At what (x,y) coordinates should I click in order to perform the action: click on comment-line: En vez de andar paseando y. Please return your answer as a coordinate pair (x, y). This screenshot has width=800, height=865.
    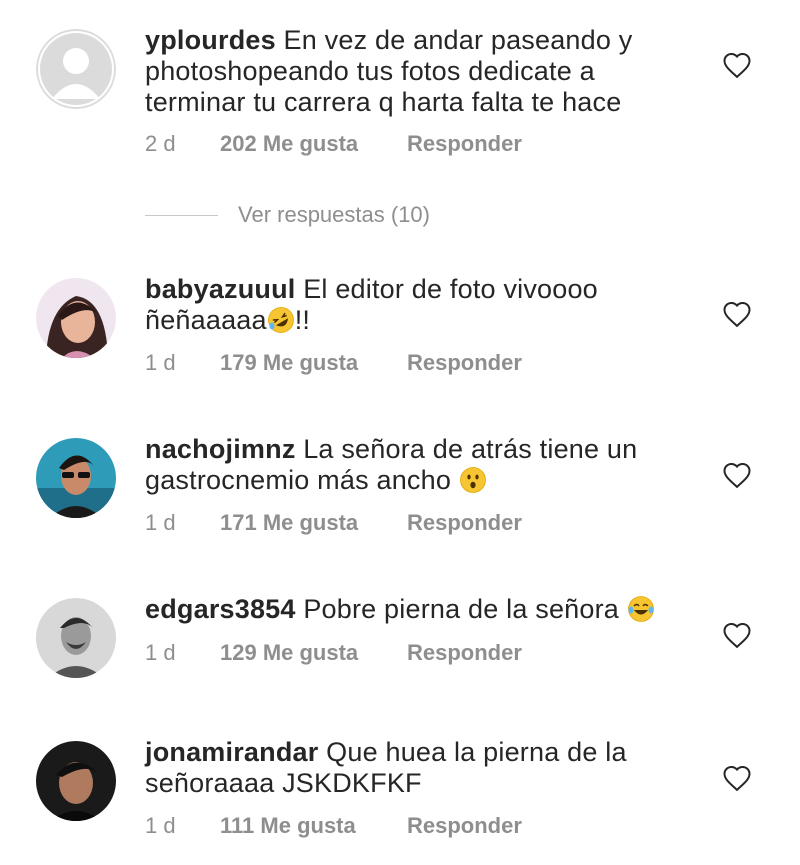
    Looking at the image, I should click on (458, 40).